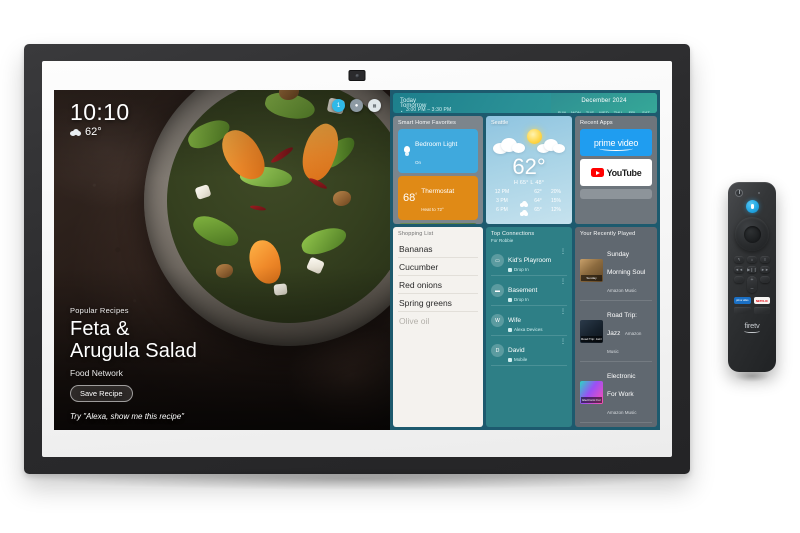 This screenshot has height=533, width=800. What do you see at coordinates (529, 211) in the screenshot?
I see `weather-hourly-row: 6 PM 65° 12%` at bounding box center [529, 211].